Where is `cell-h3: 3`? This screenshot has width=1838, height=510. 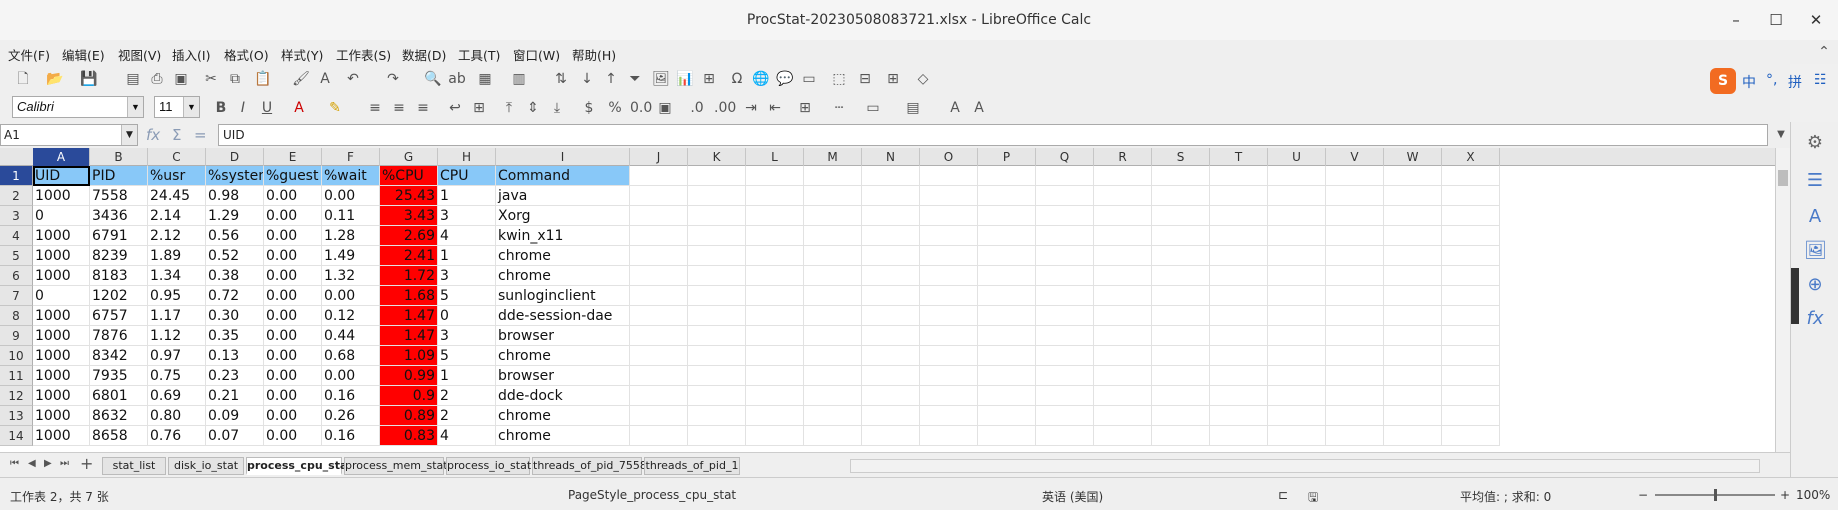
cell-h3: 3 is located at coordinates (467, 216).